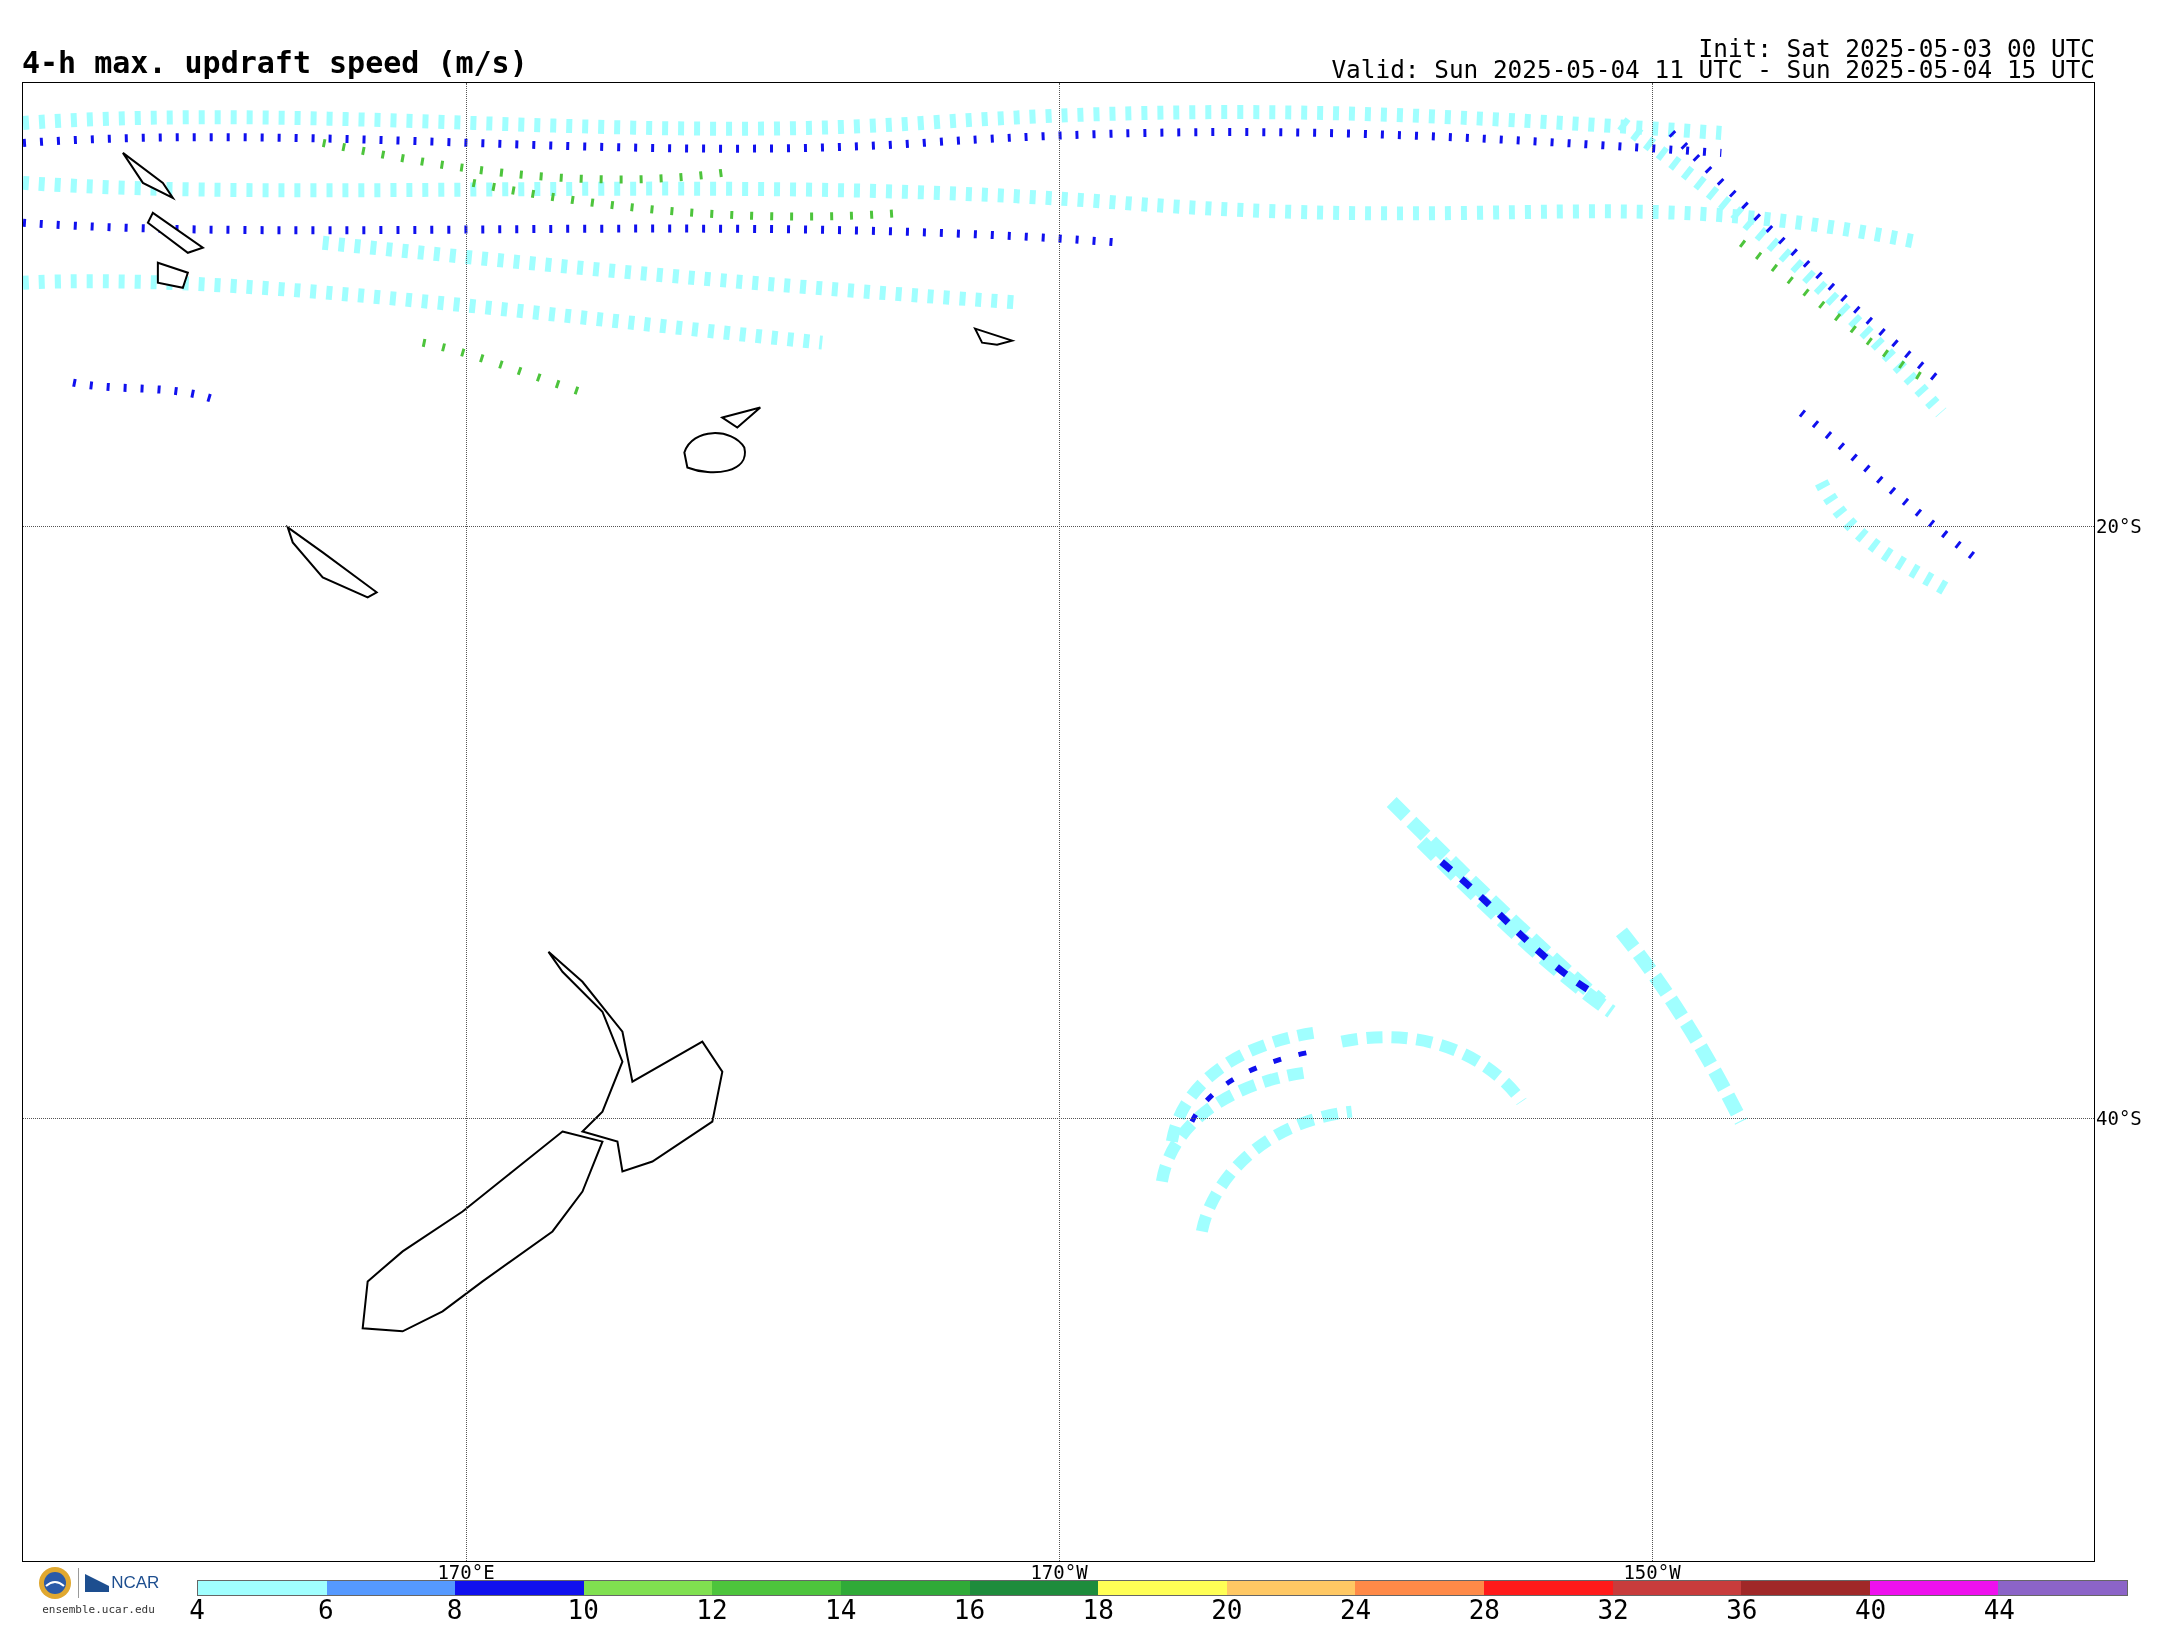 This screenshot has width=2160, height=1626. I want to click on tick-label: 36, so click(1742, 1610).